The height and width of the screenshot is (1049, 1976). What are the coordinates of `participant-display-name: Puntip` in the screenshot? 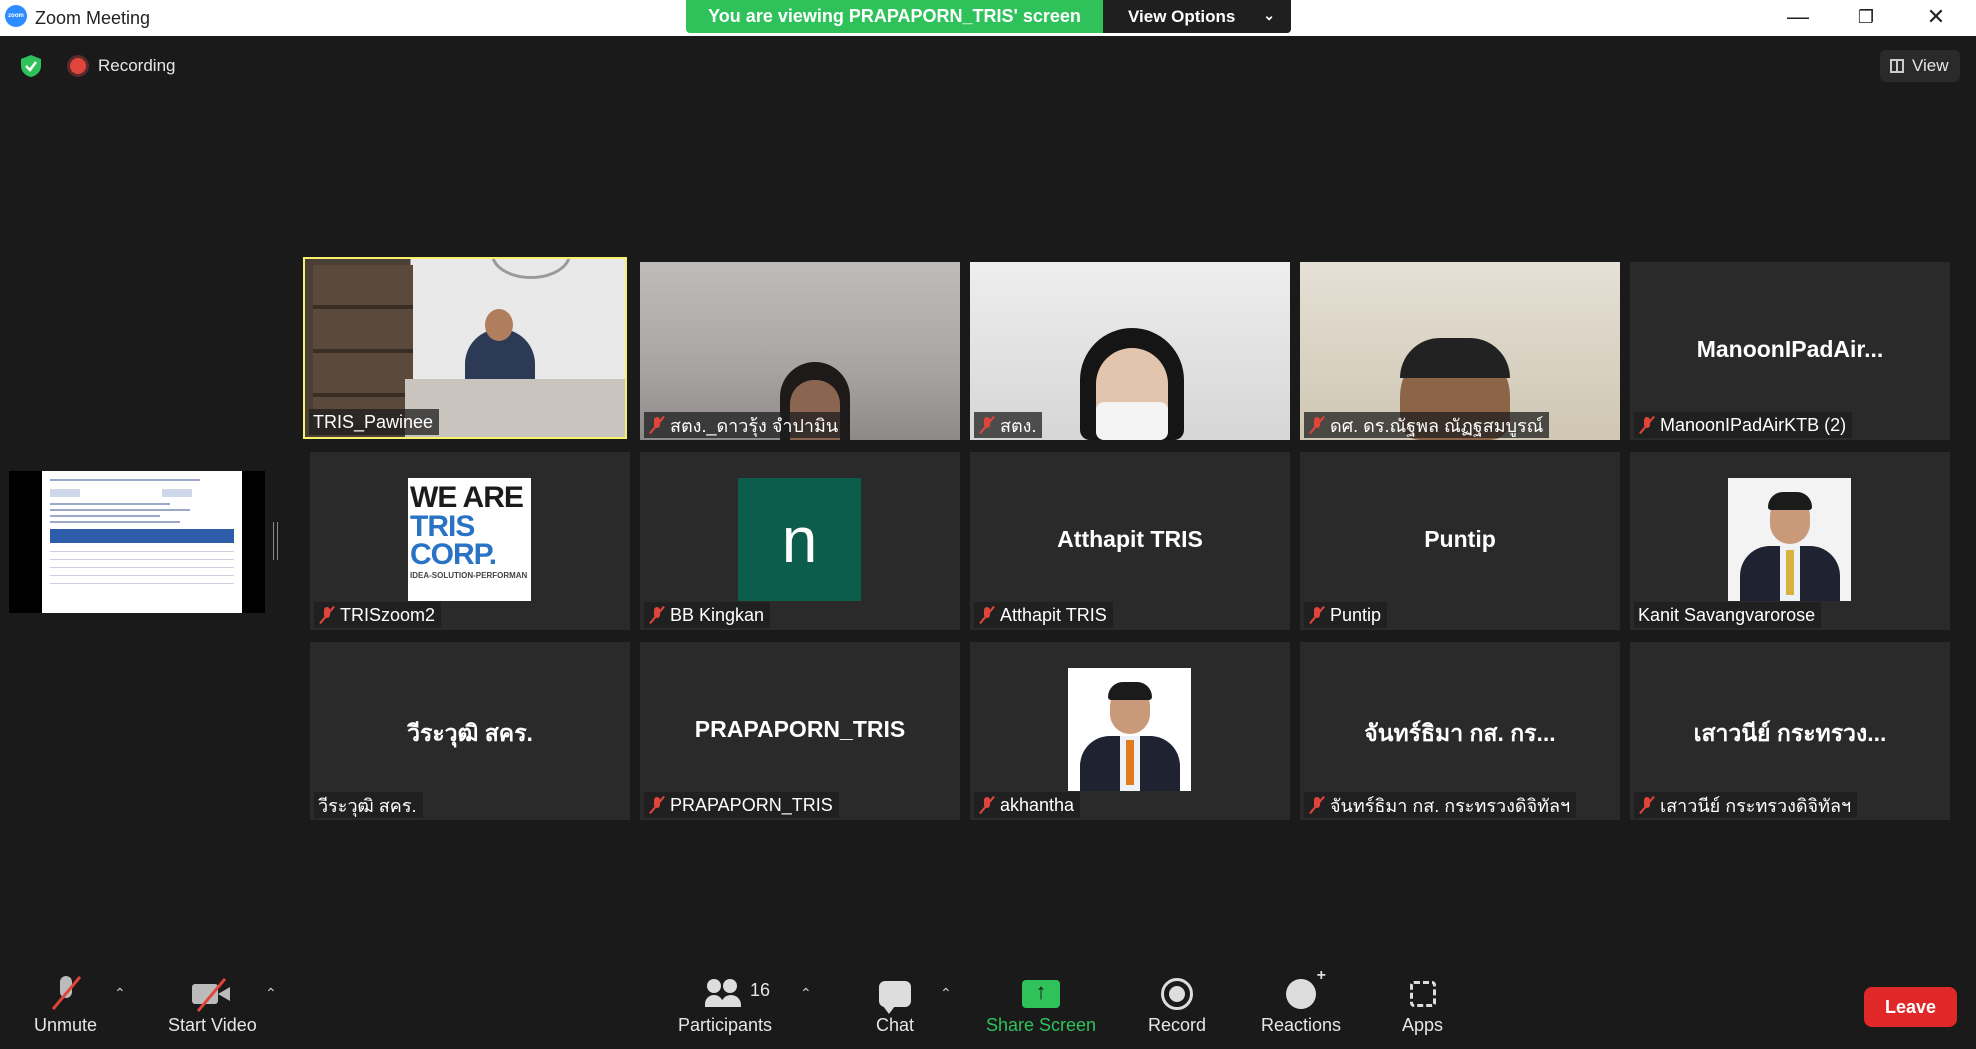 It's located at (1460, 539).